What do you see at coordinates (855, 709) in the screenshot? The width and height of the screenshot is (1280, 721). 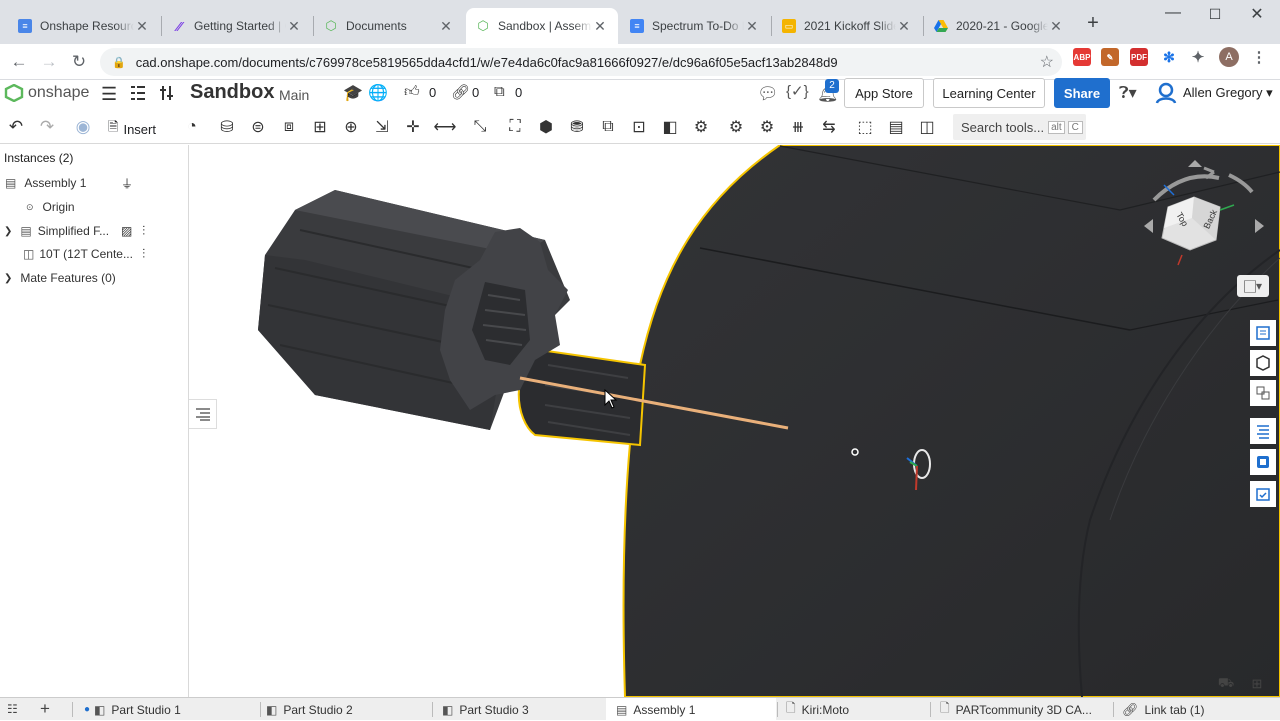 I see `tab-kiri-moto: 🗋 Kiri:Moto` at bounding box center [855, 709].